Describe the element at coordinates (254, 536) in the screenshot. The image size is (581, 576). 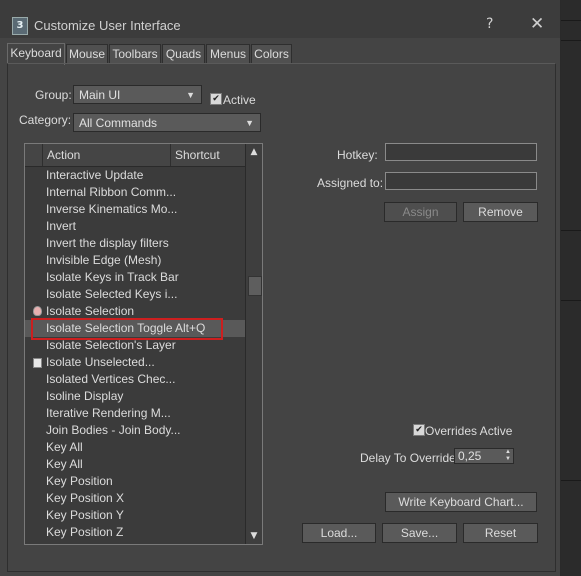
I see `scroll-down-icon: ▼` at that location.